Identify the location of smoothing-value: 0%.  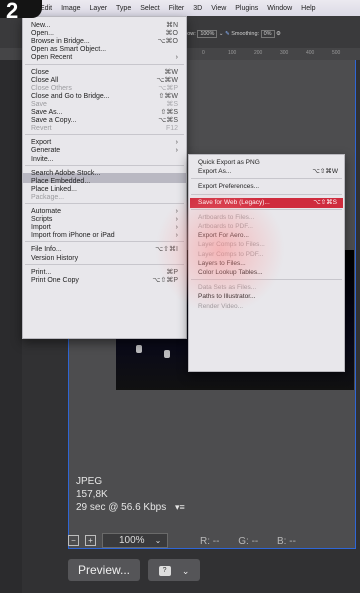
(267, 34).